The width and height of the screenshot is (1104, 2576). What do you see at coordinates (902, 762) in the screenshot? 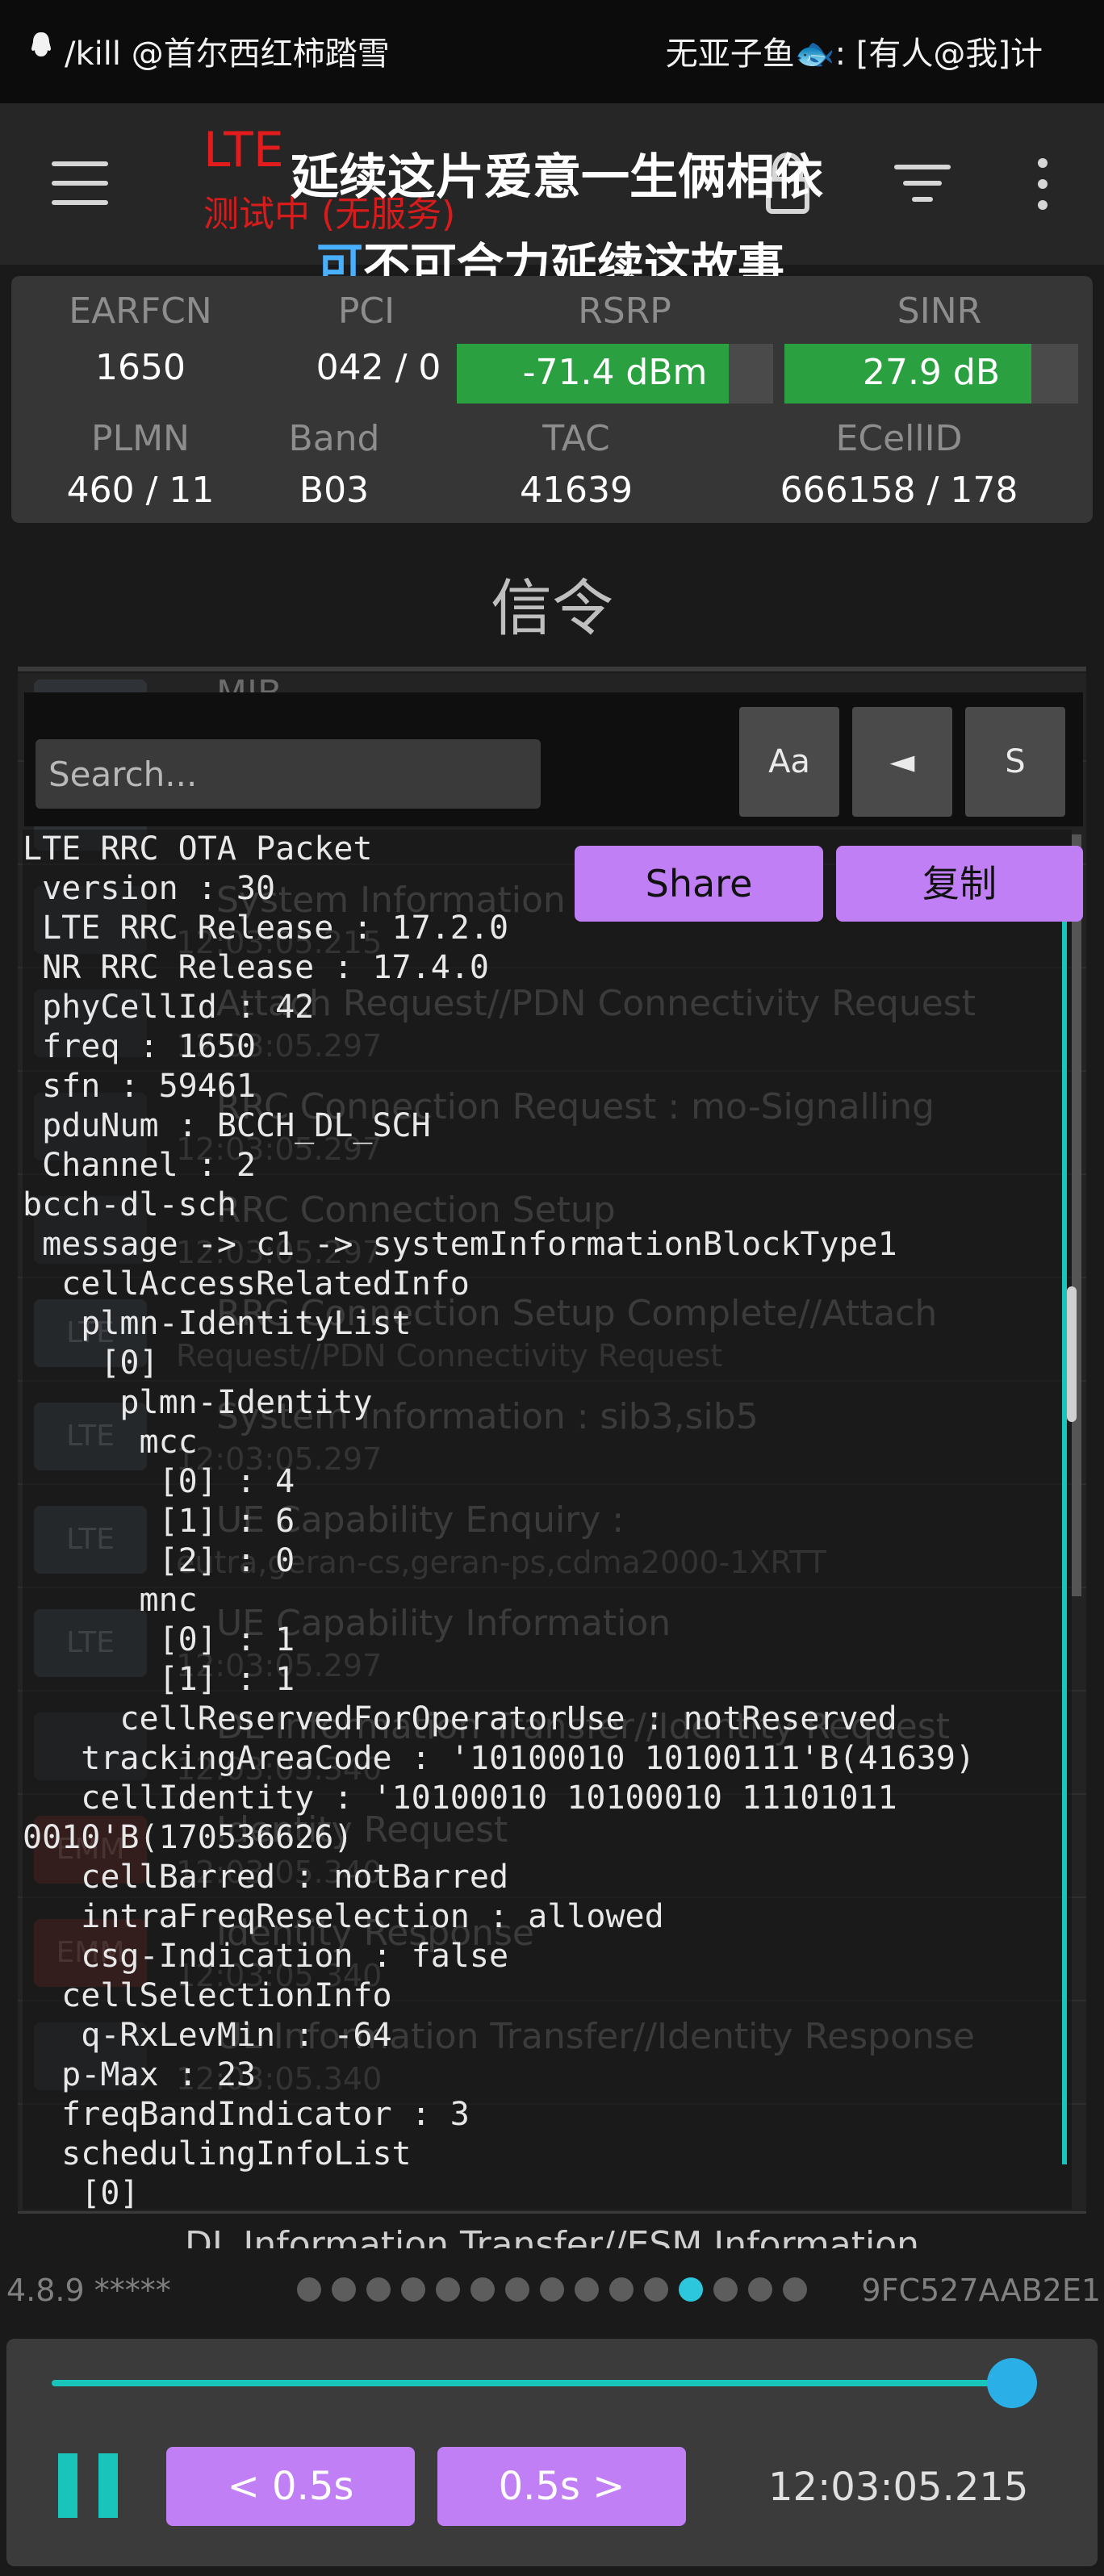
I see `prev-match-button: ◄` at bounding box center [902, 762].